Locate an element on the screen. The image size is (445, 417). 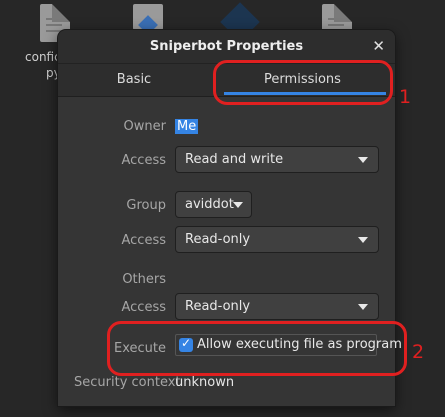
annotation-number-1: 1 is located at coordinates (405, 97).